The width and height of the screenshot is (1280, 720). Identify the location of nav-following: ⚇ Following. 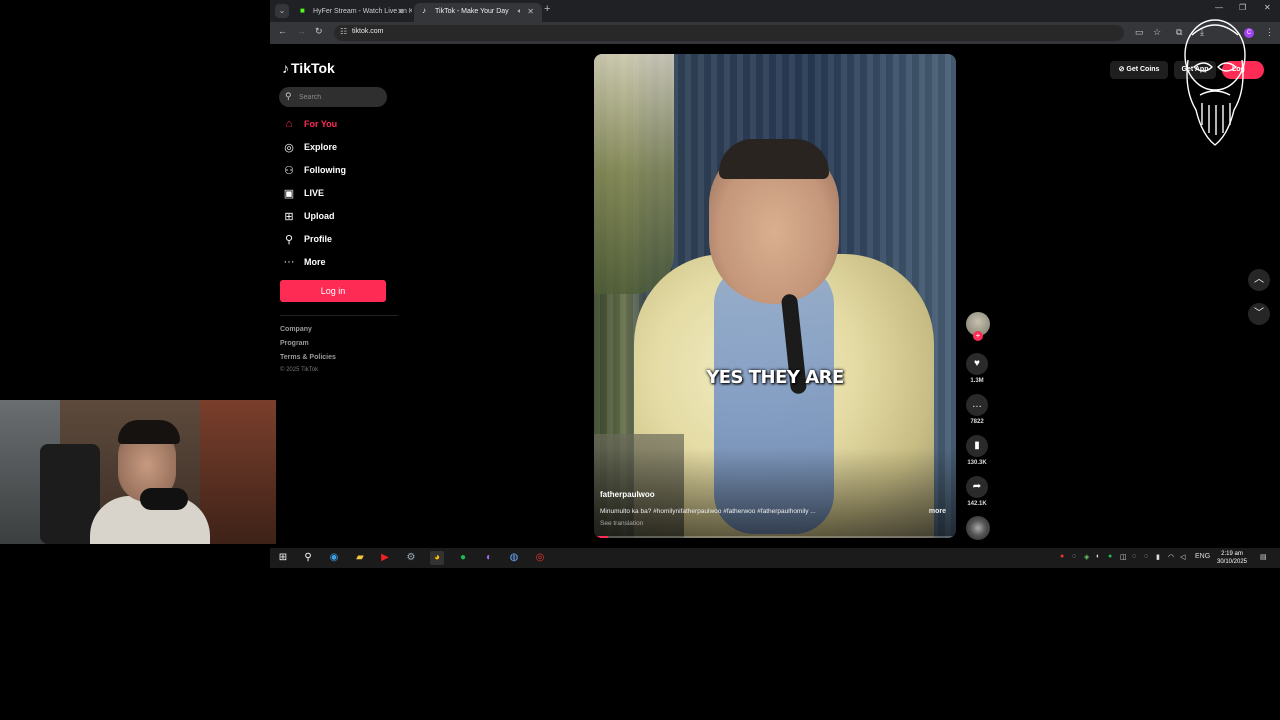
(337, 171).